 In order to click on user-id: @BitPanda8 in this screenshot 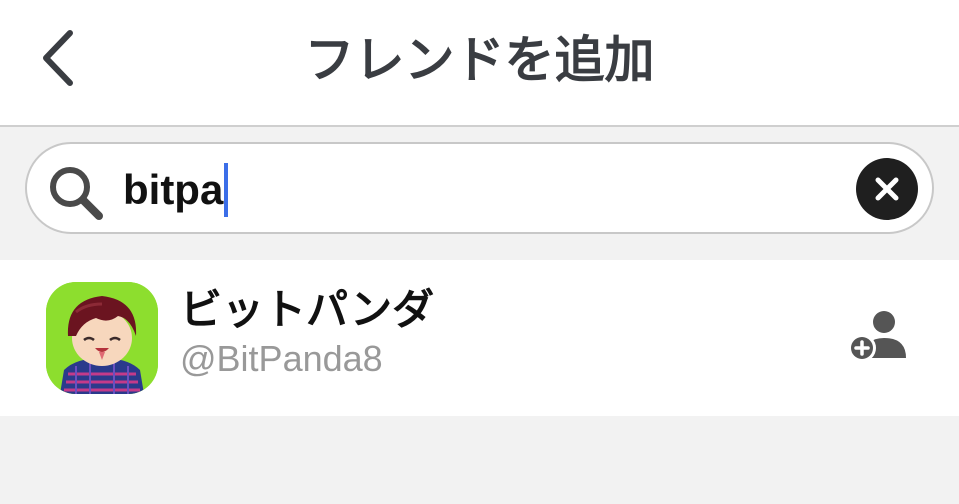, I will do `click(281, 358)`.